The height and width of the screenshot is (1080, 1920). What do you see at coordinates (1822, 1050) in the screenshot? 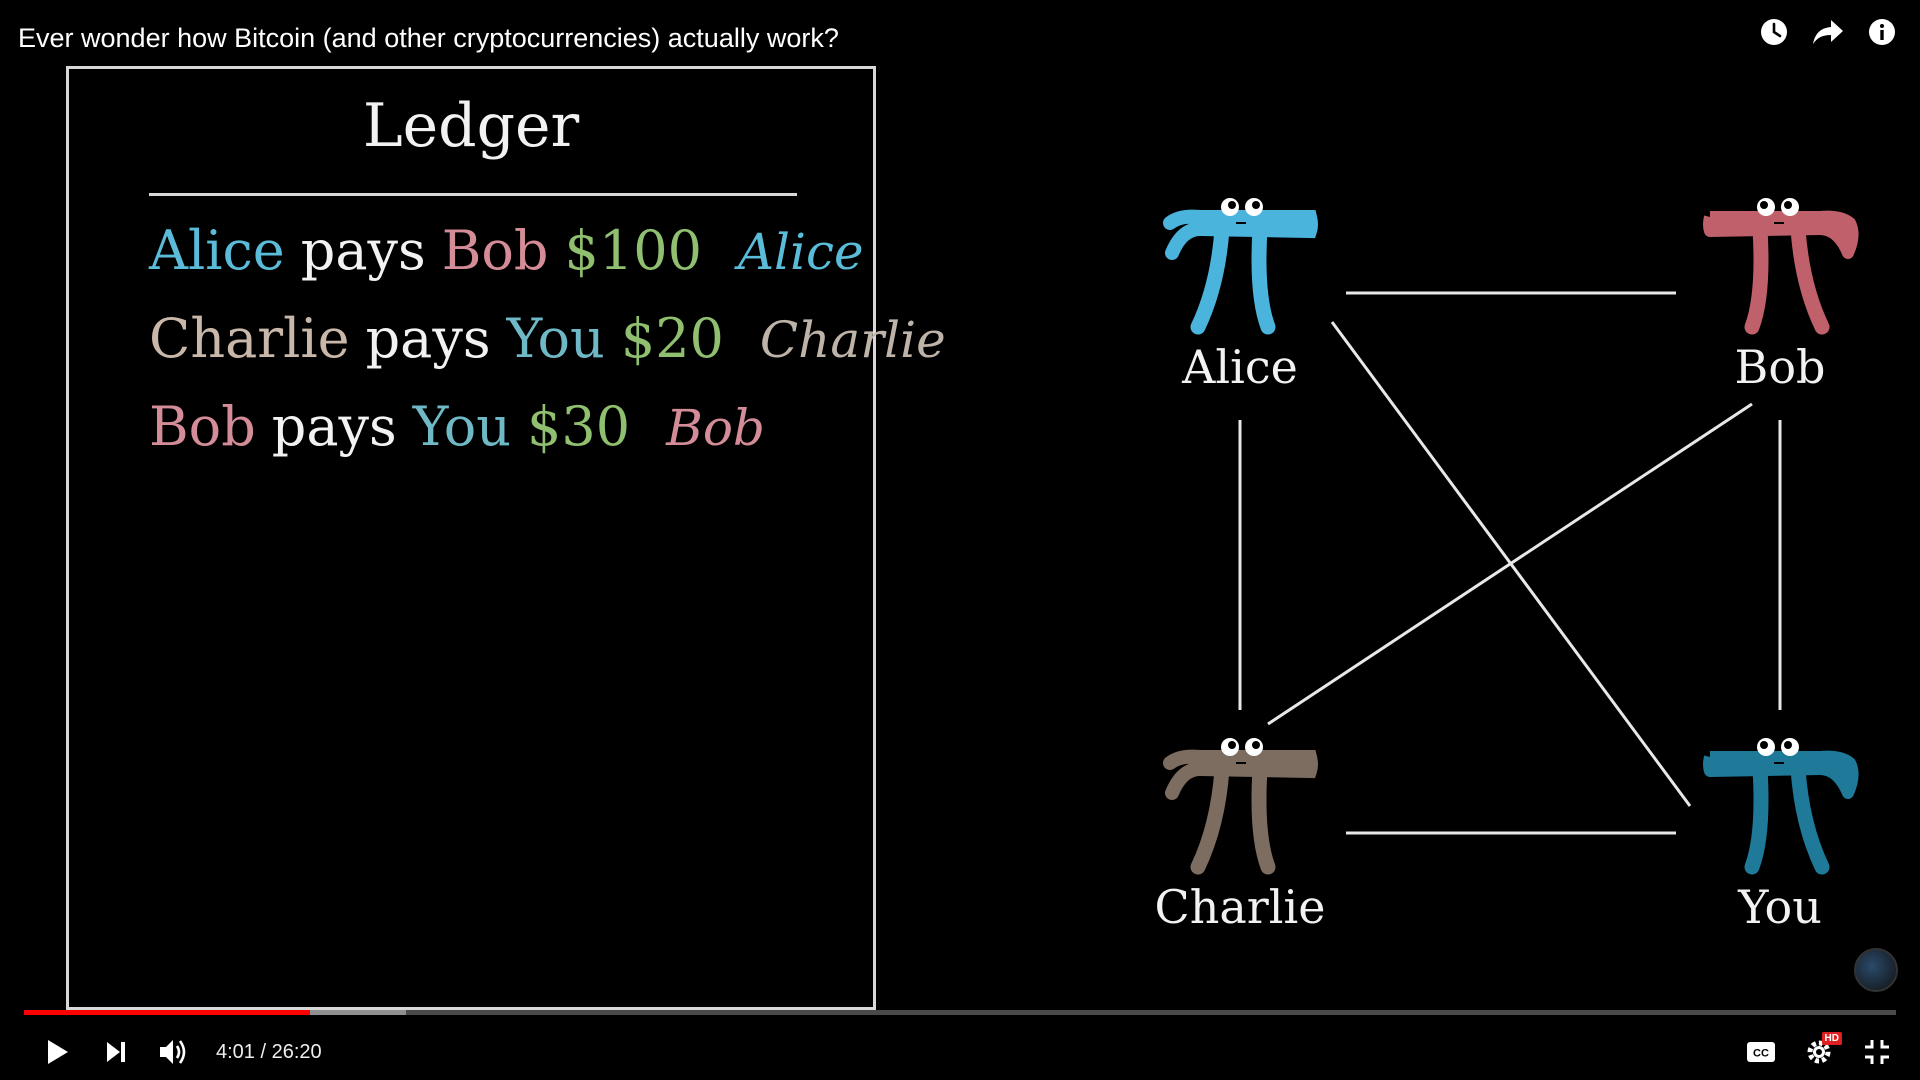
I see `settings-button: HD` at bounding box center [1822, 1050].